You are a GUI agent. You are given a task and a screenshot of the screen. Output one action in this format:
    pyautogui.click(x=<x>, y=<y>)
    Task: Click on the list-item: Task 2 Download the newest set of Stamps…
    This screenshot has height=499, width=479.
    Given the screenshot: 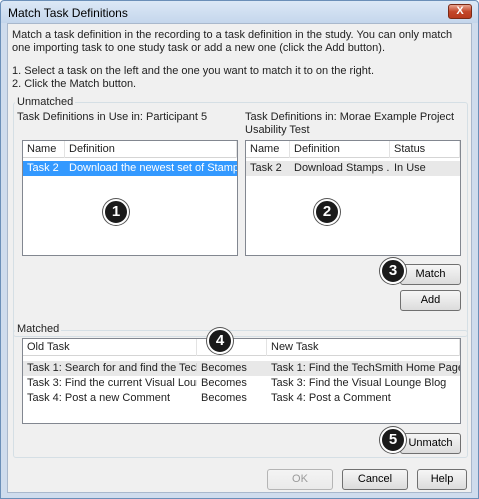 What is the action you would take?
    pyautogui.click(x=130, y=168)
    